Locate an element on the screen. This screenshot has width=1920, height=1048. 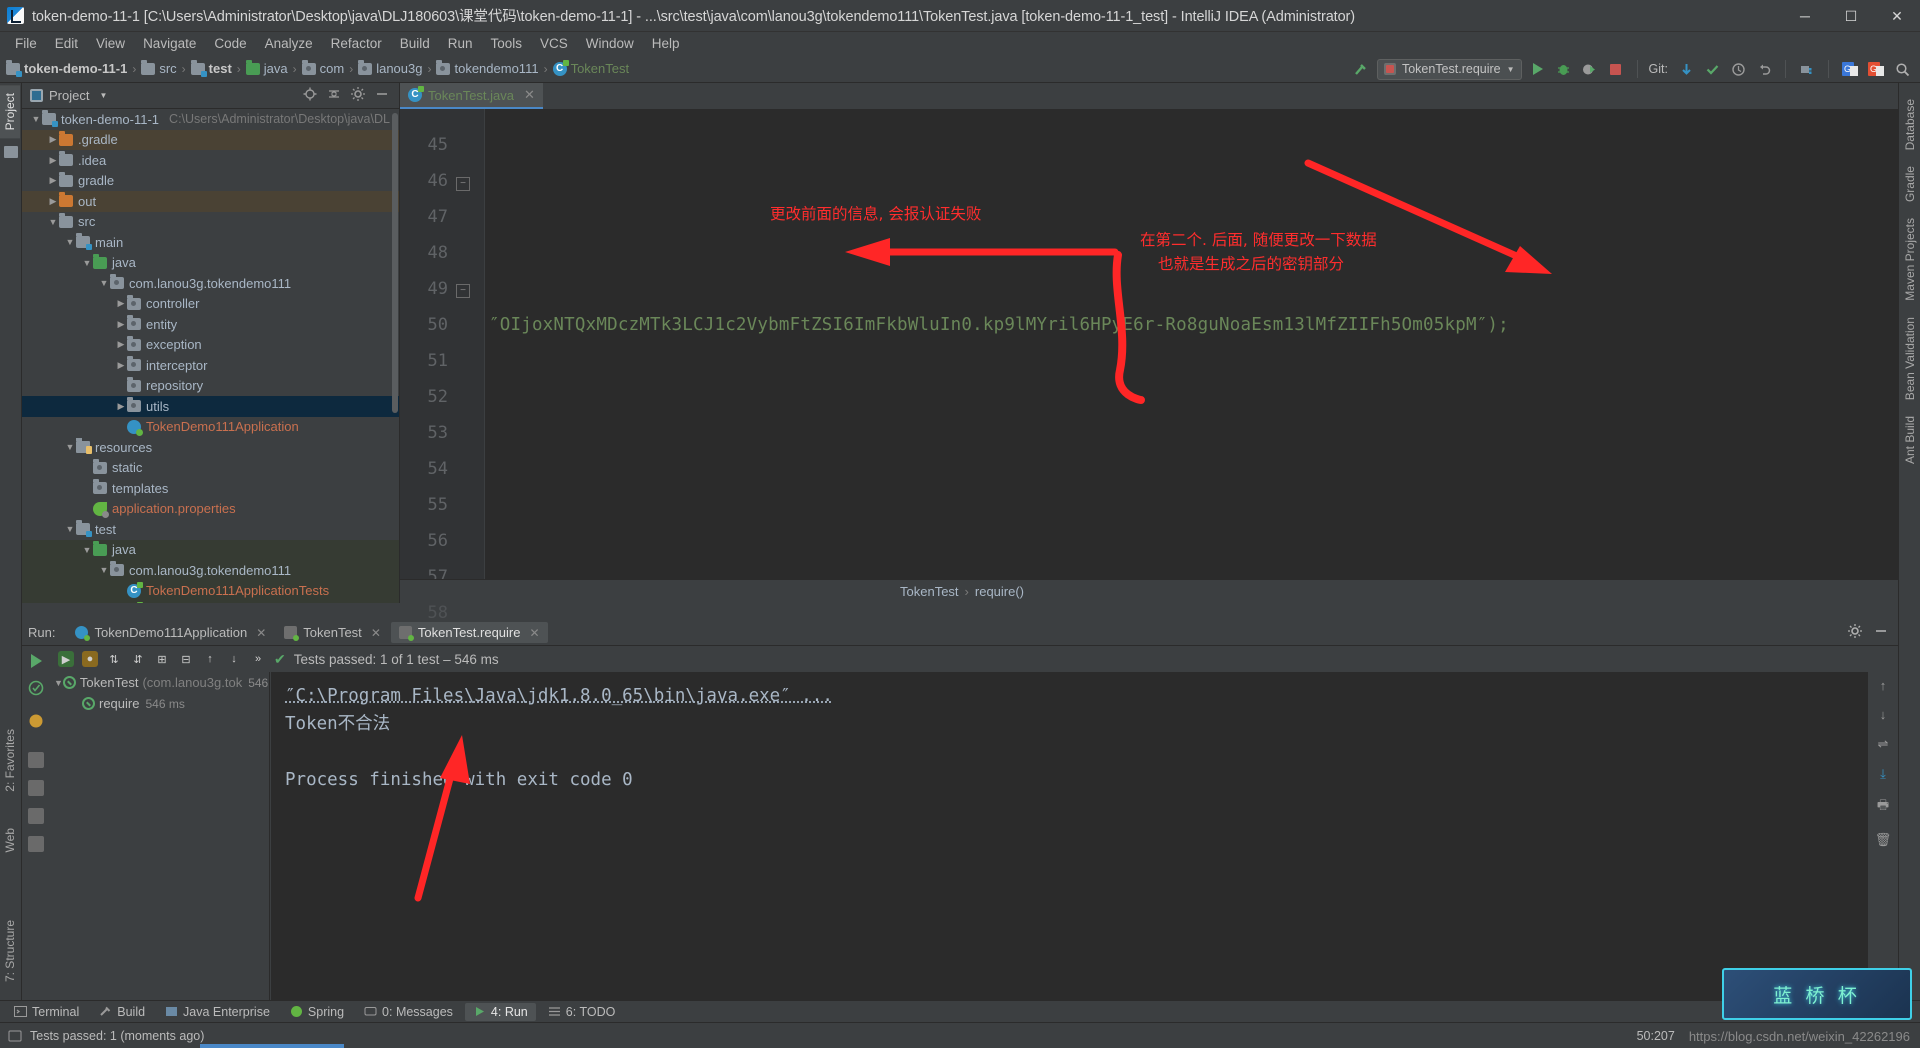
close-button: ✕ is located at coordinates (1897, 16).